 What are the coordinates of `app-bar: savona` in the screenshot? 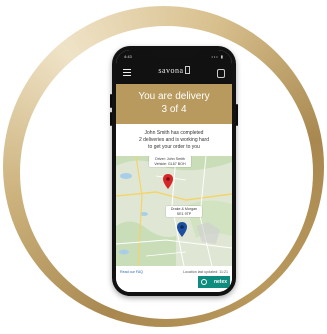 It's located at (174, 73).